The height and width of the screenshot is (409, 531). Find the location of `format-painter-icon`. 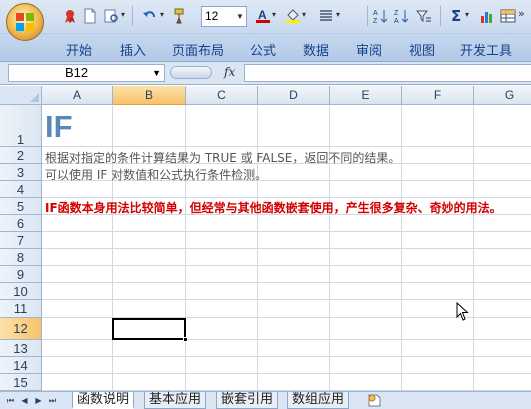

format-painter-icon is located at coordinates (180, 16).